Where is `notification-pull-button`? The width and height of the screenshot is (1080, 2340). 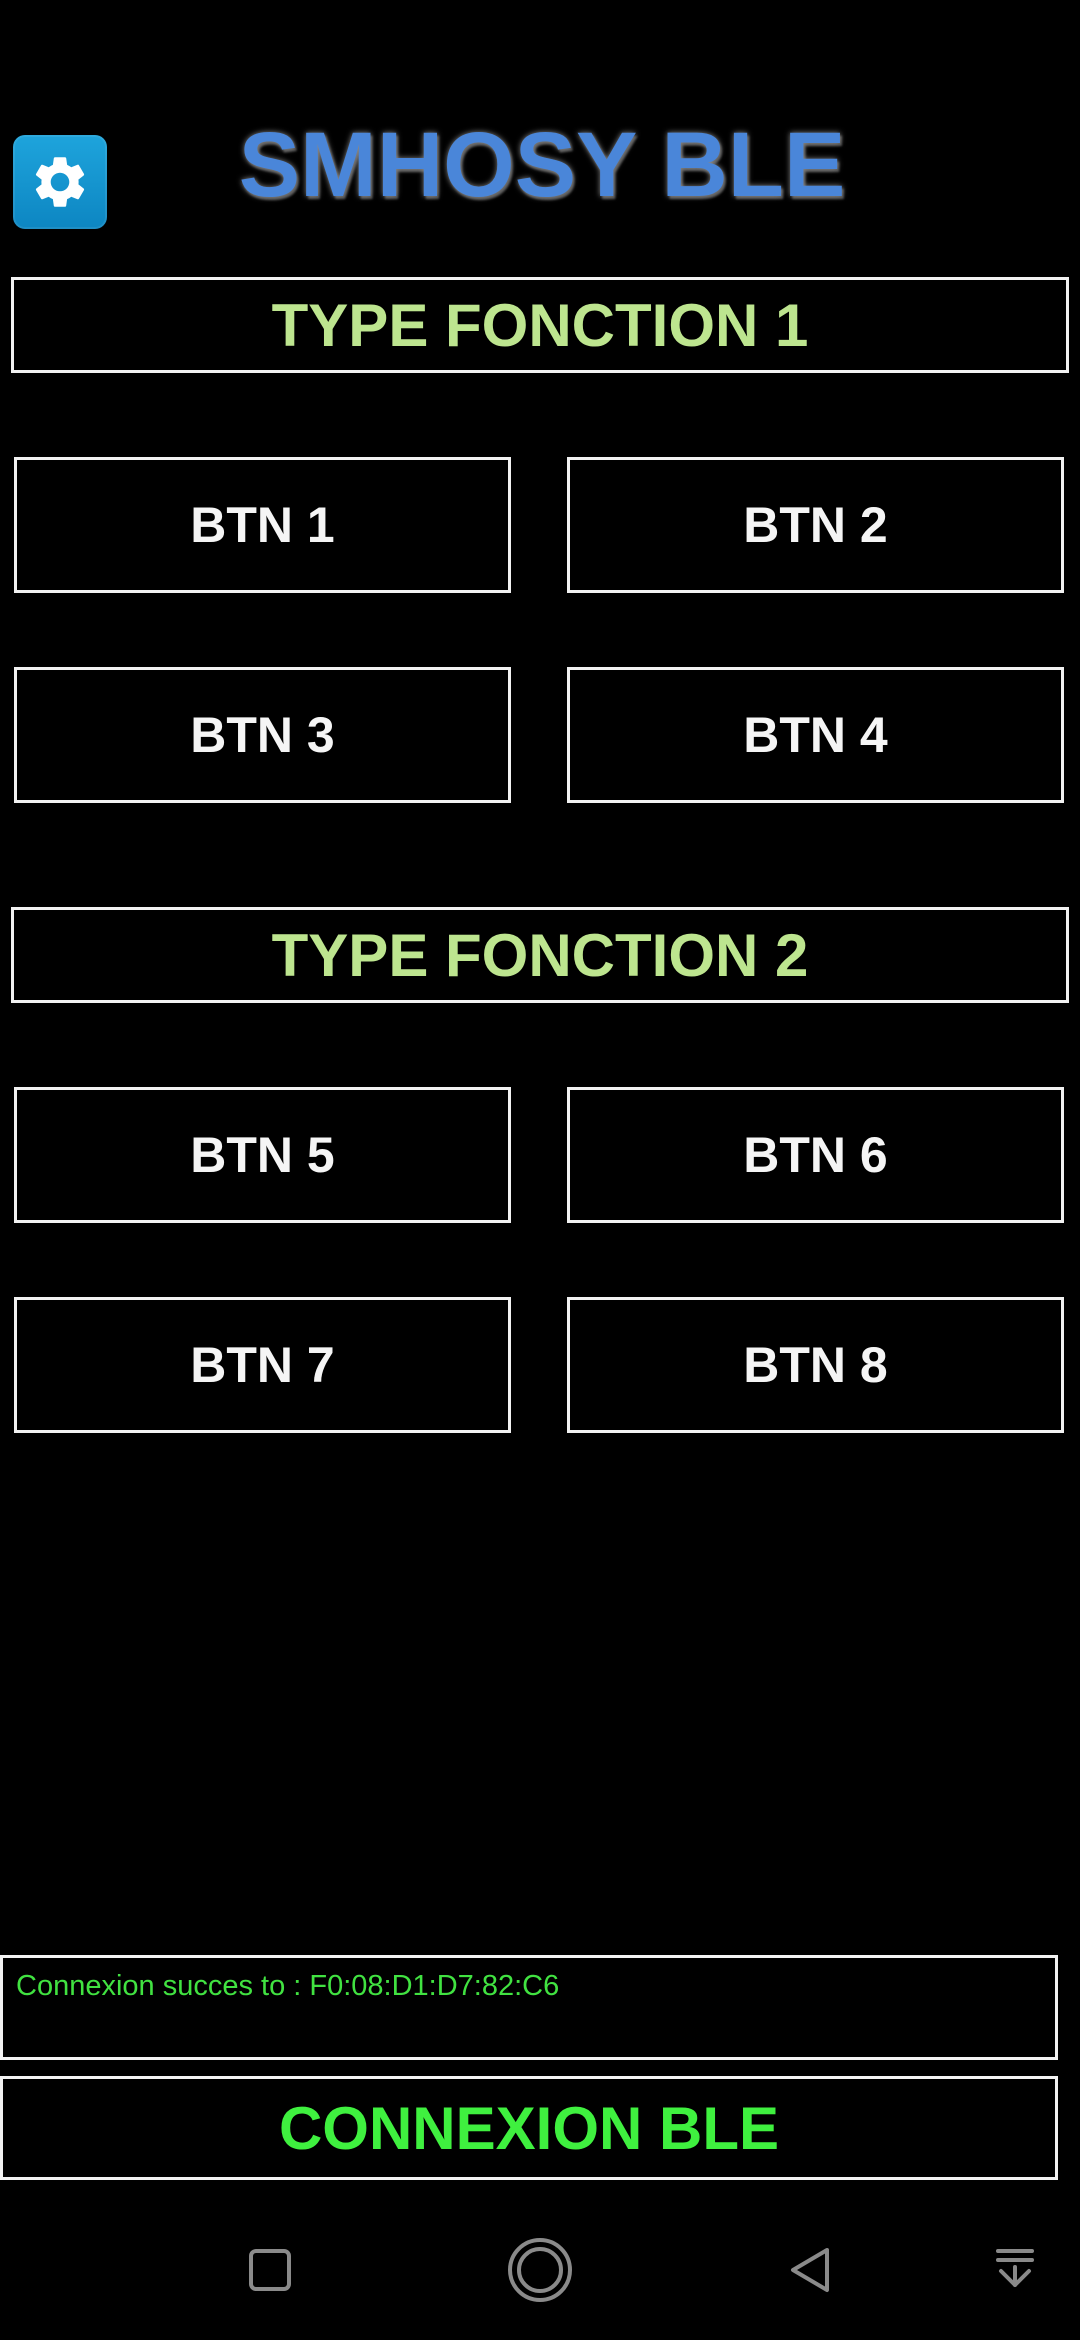 notification-pull-button is located at coordinates (1015, 2270).